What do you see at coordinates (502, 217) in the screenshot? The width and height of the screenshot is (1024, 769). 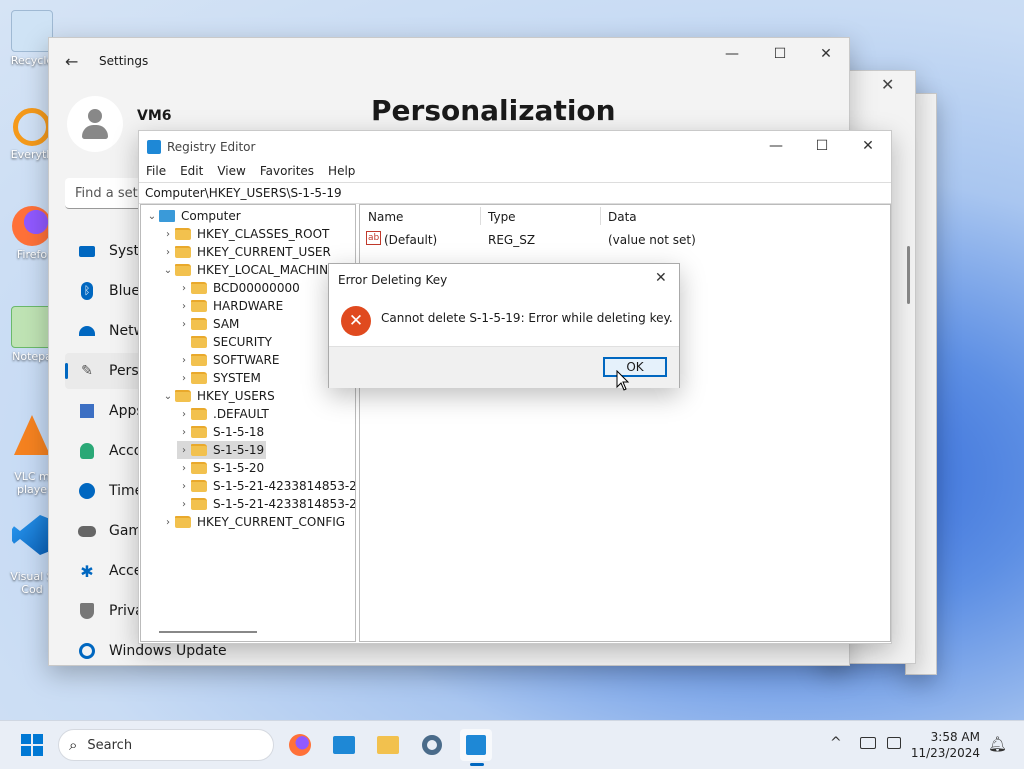 I see `column-type: Type` at bounding box center [502, 217].